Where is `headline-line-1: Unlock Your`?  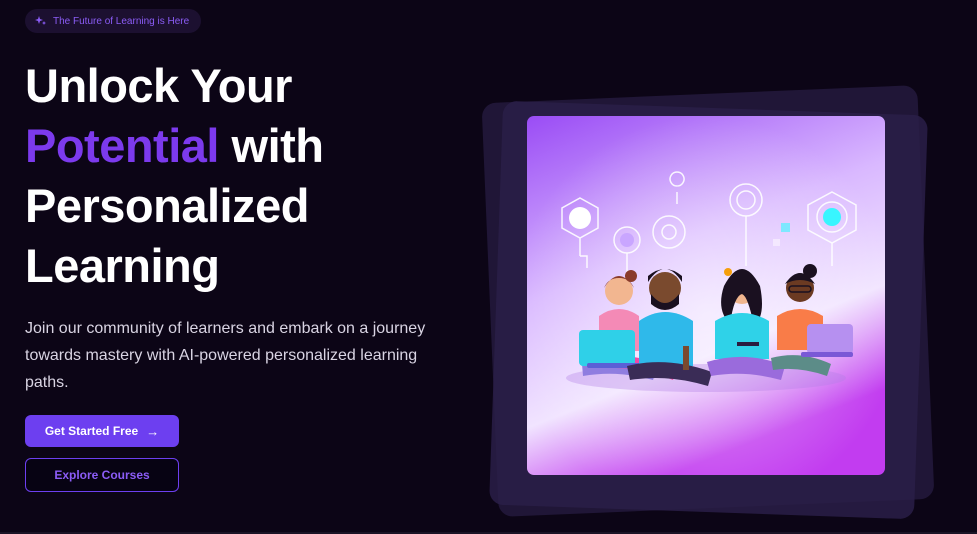 headline-line-1: Unlock Your is located at coordinates (158, 85).